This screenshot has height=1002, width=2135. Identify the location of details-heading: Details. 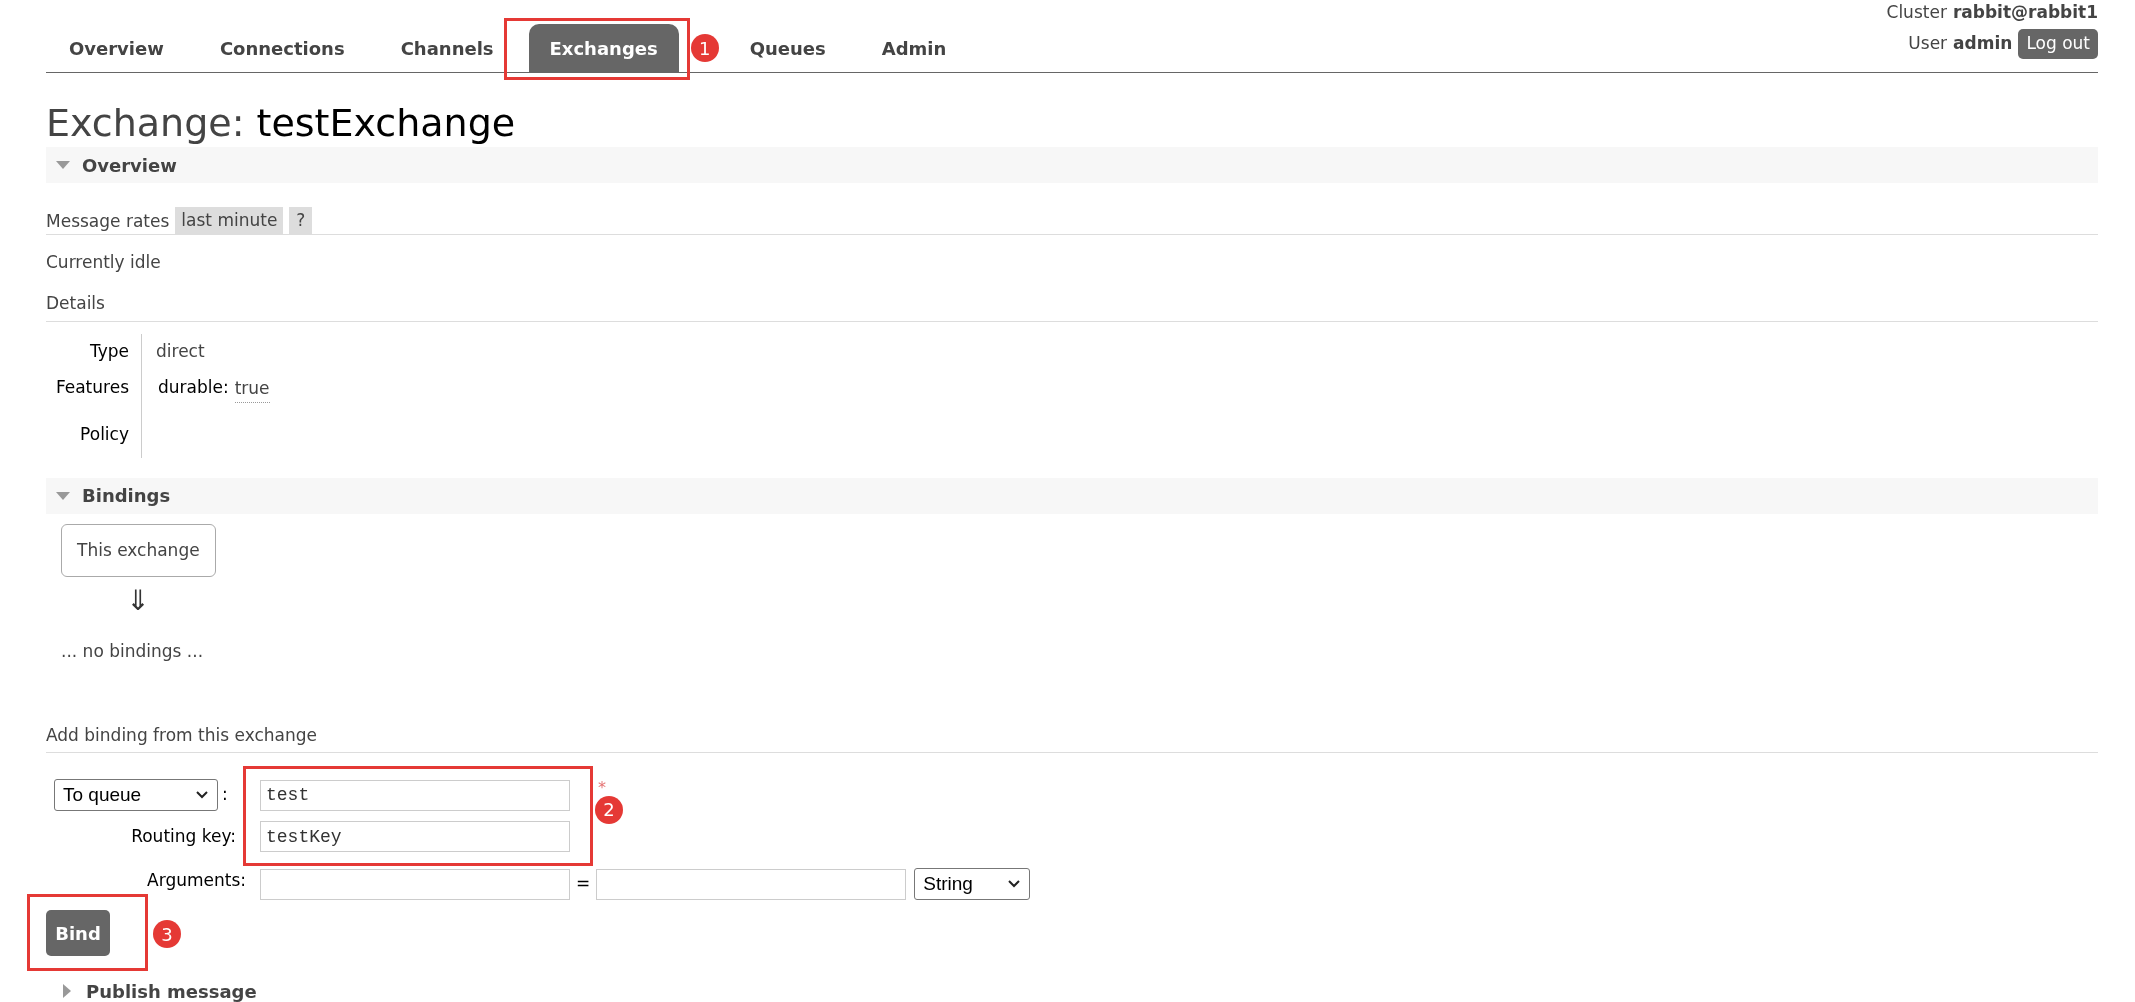
(75, 303).